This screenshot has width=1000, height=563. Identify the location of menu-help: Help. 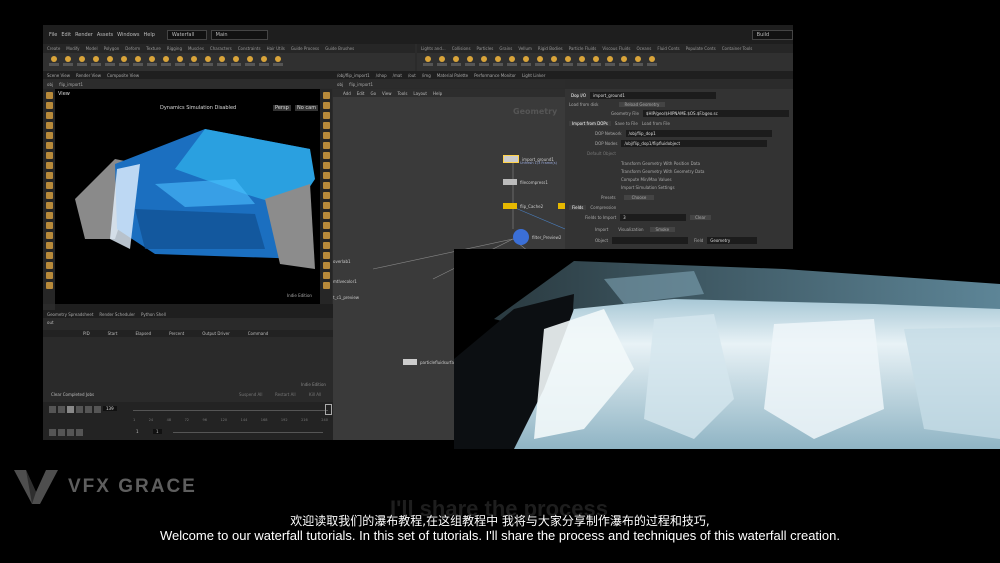
(148, 35).